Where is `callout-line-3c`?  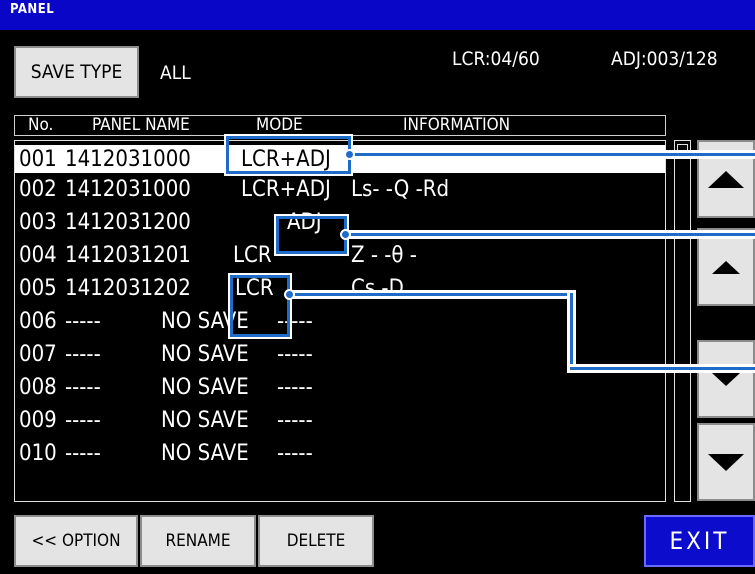
callout-line-3c is located at coordinates (662, 368).